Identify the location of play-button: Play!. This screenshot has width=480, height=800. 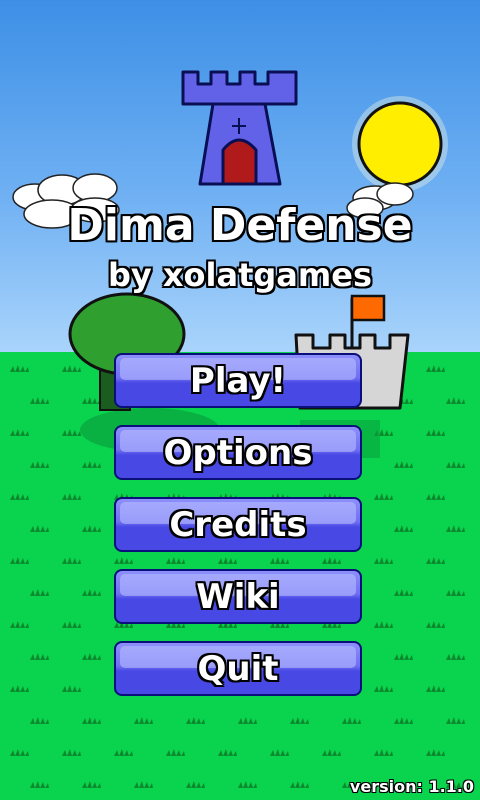
(238, 380).